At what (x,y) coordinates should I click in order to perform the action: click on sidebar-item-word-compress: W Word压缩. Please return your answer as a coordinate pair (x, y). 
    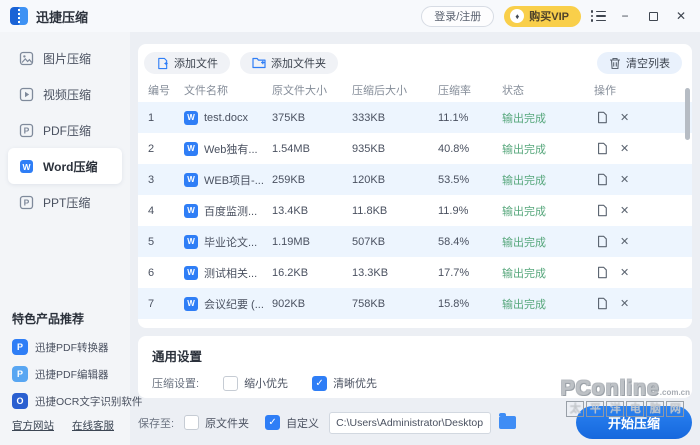
    Looking at the image, I should click on (65, 166).